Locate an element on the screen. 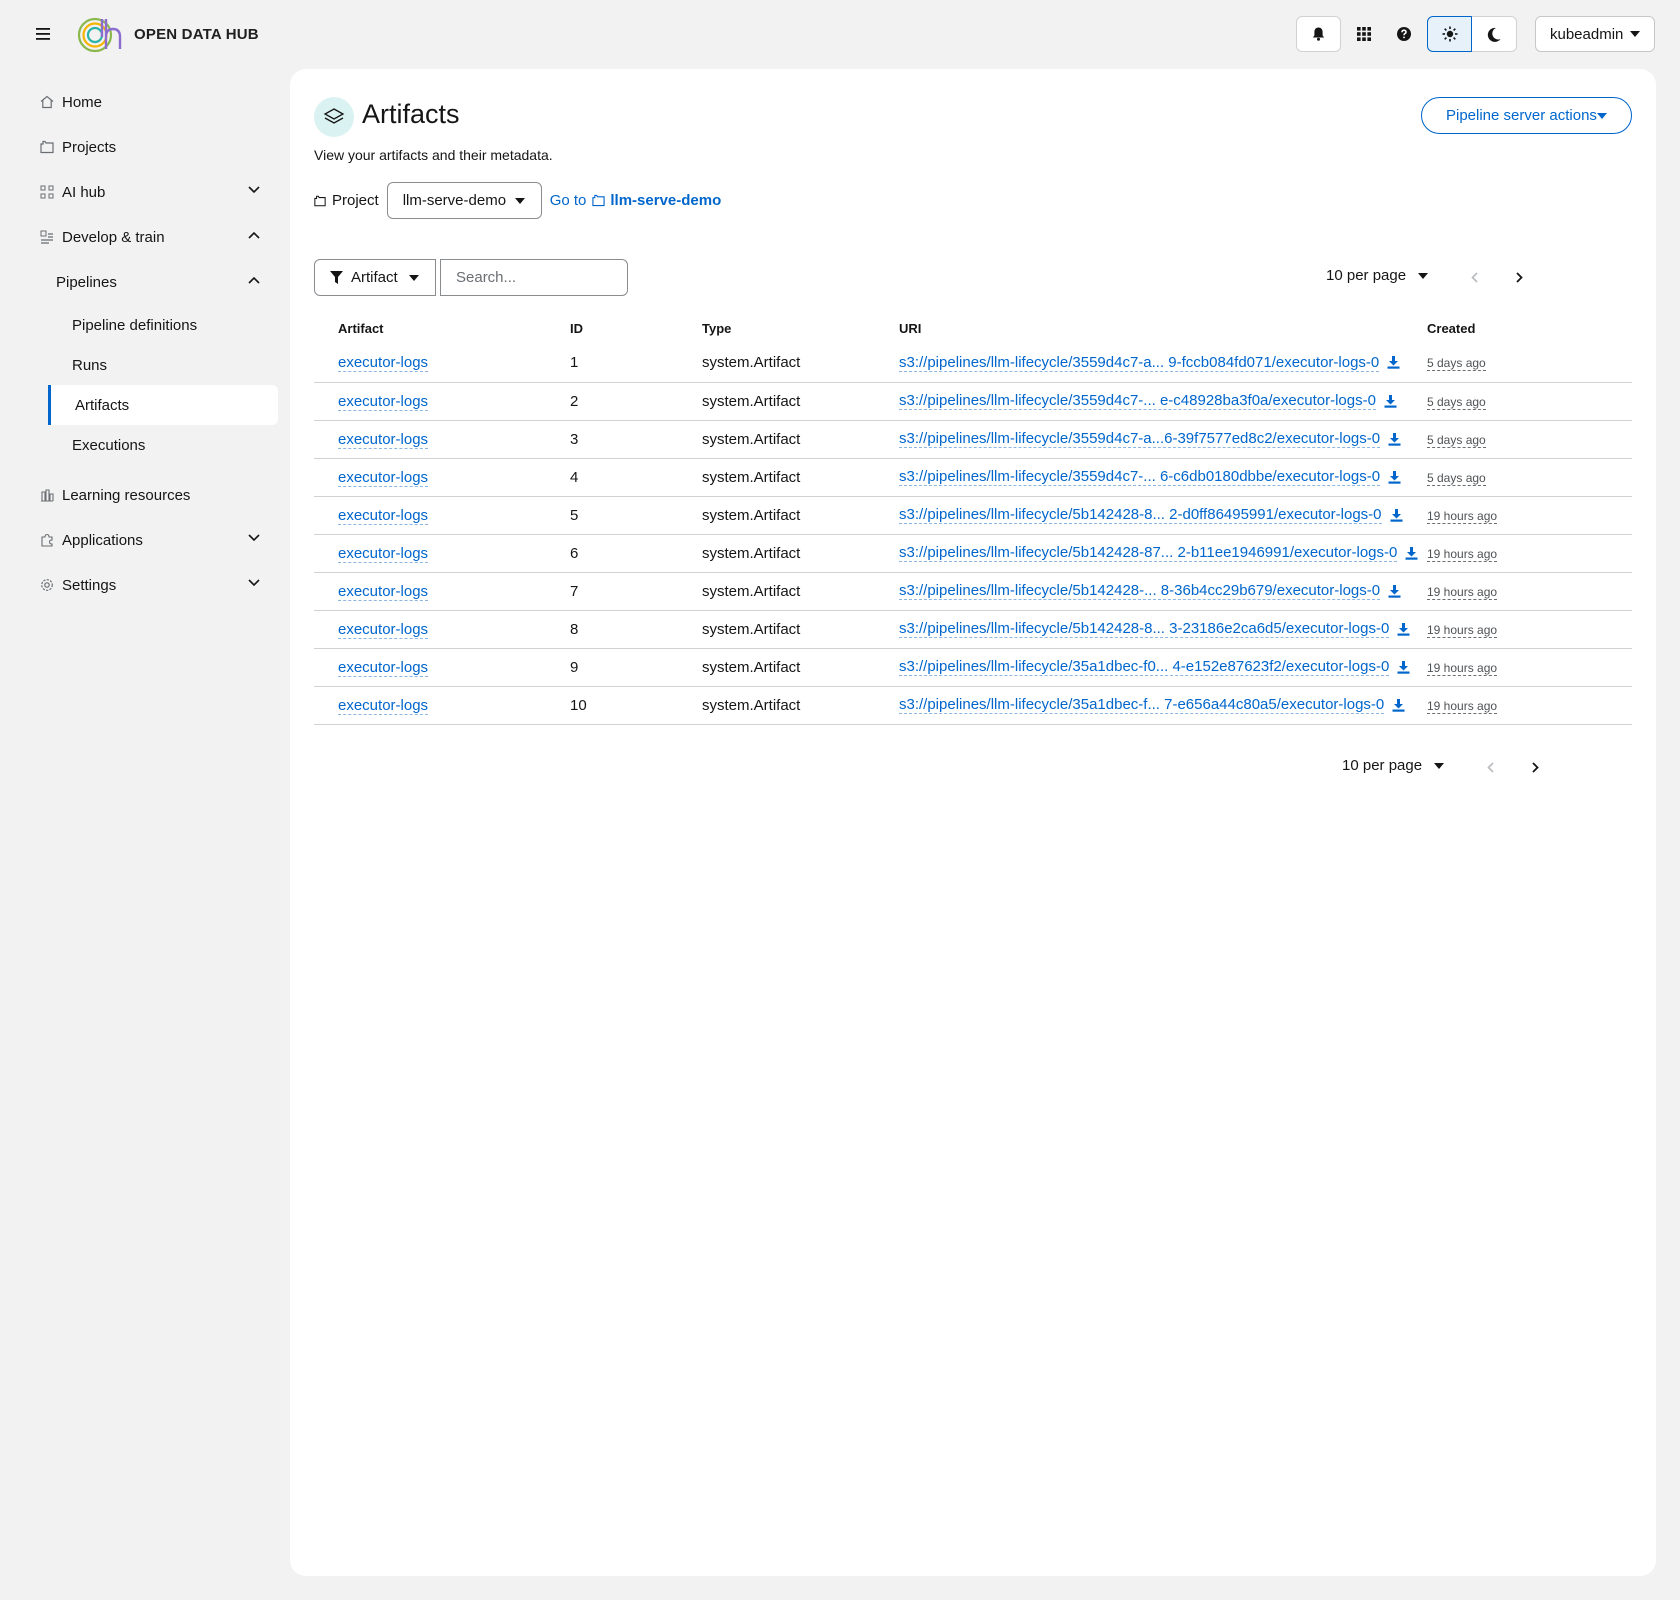  sidebar-item-applications: Applications is located at coordinates (145, 540).